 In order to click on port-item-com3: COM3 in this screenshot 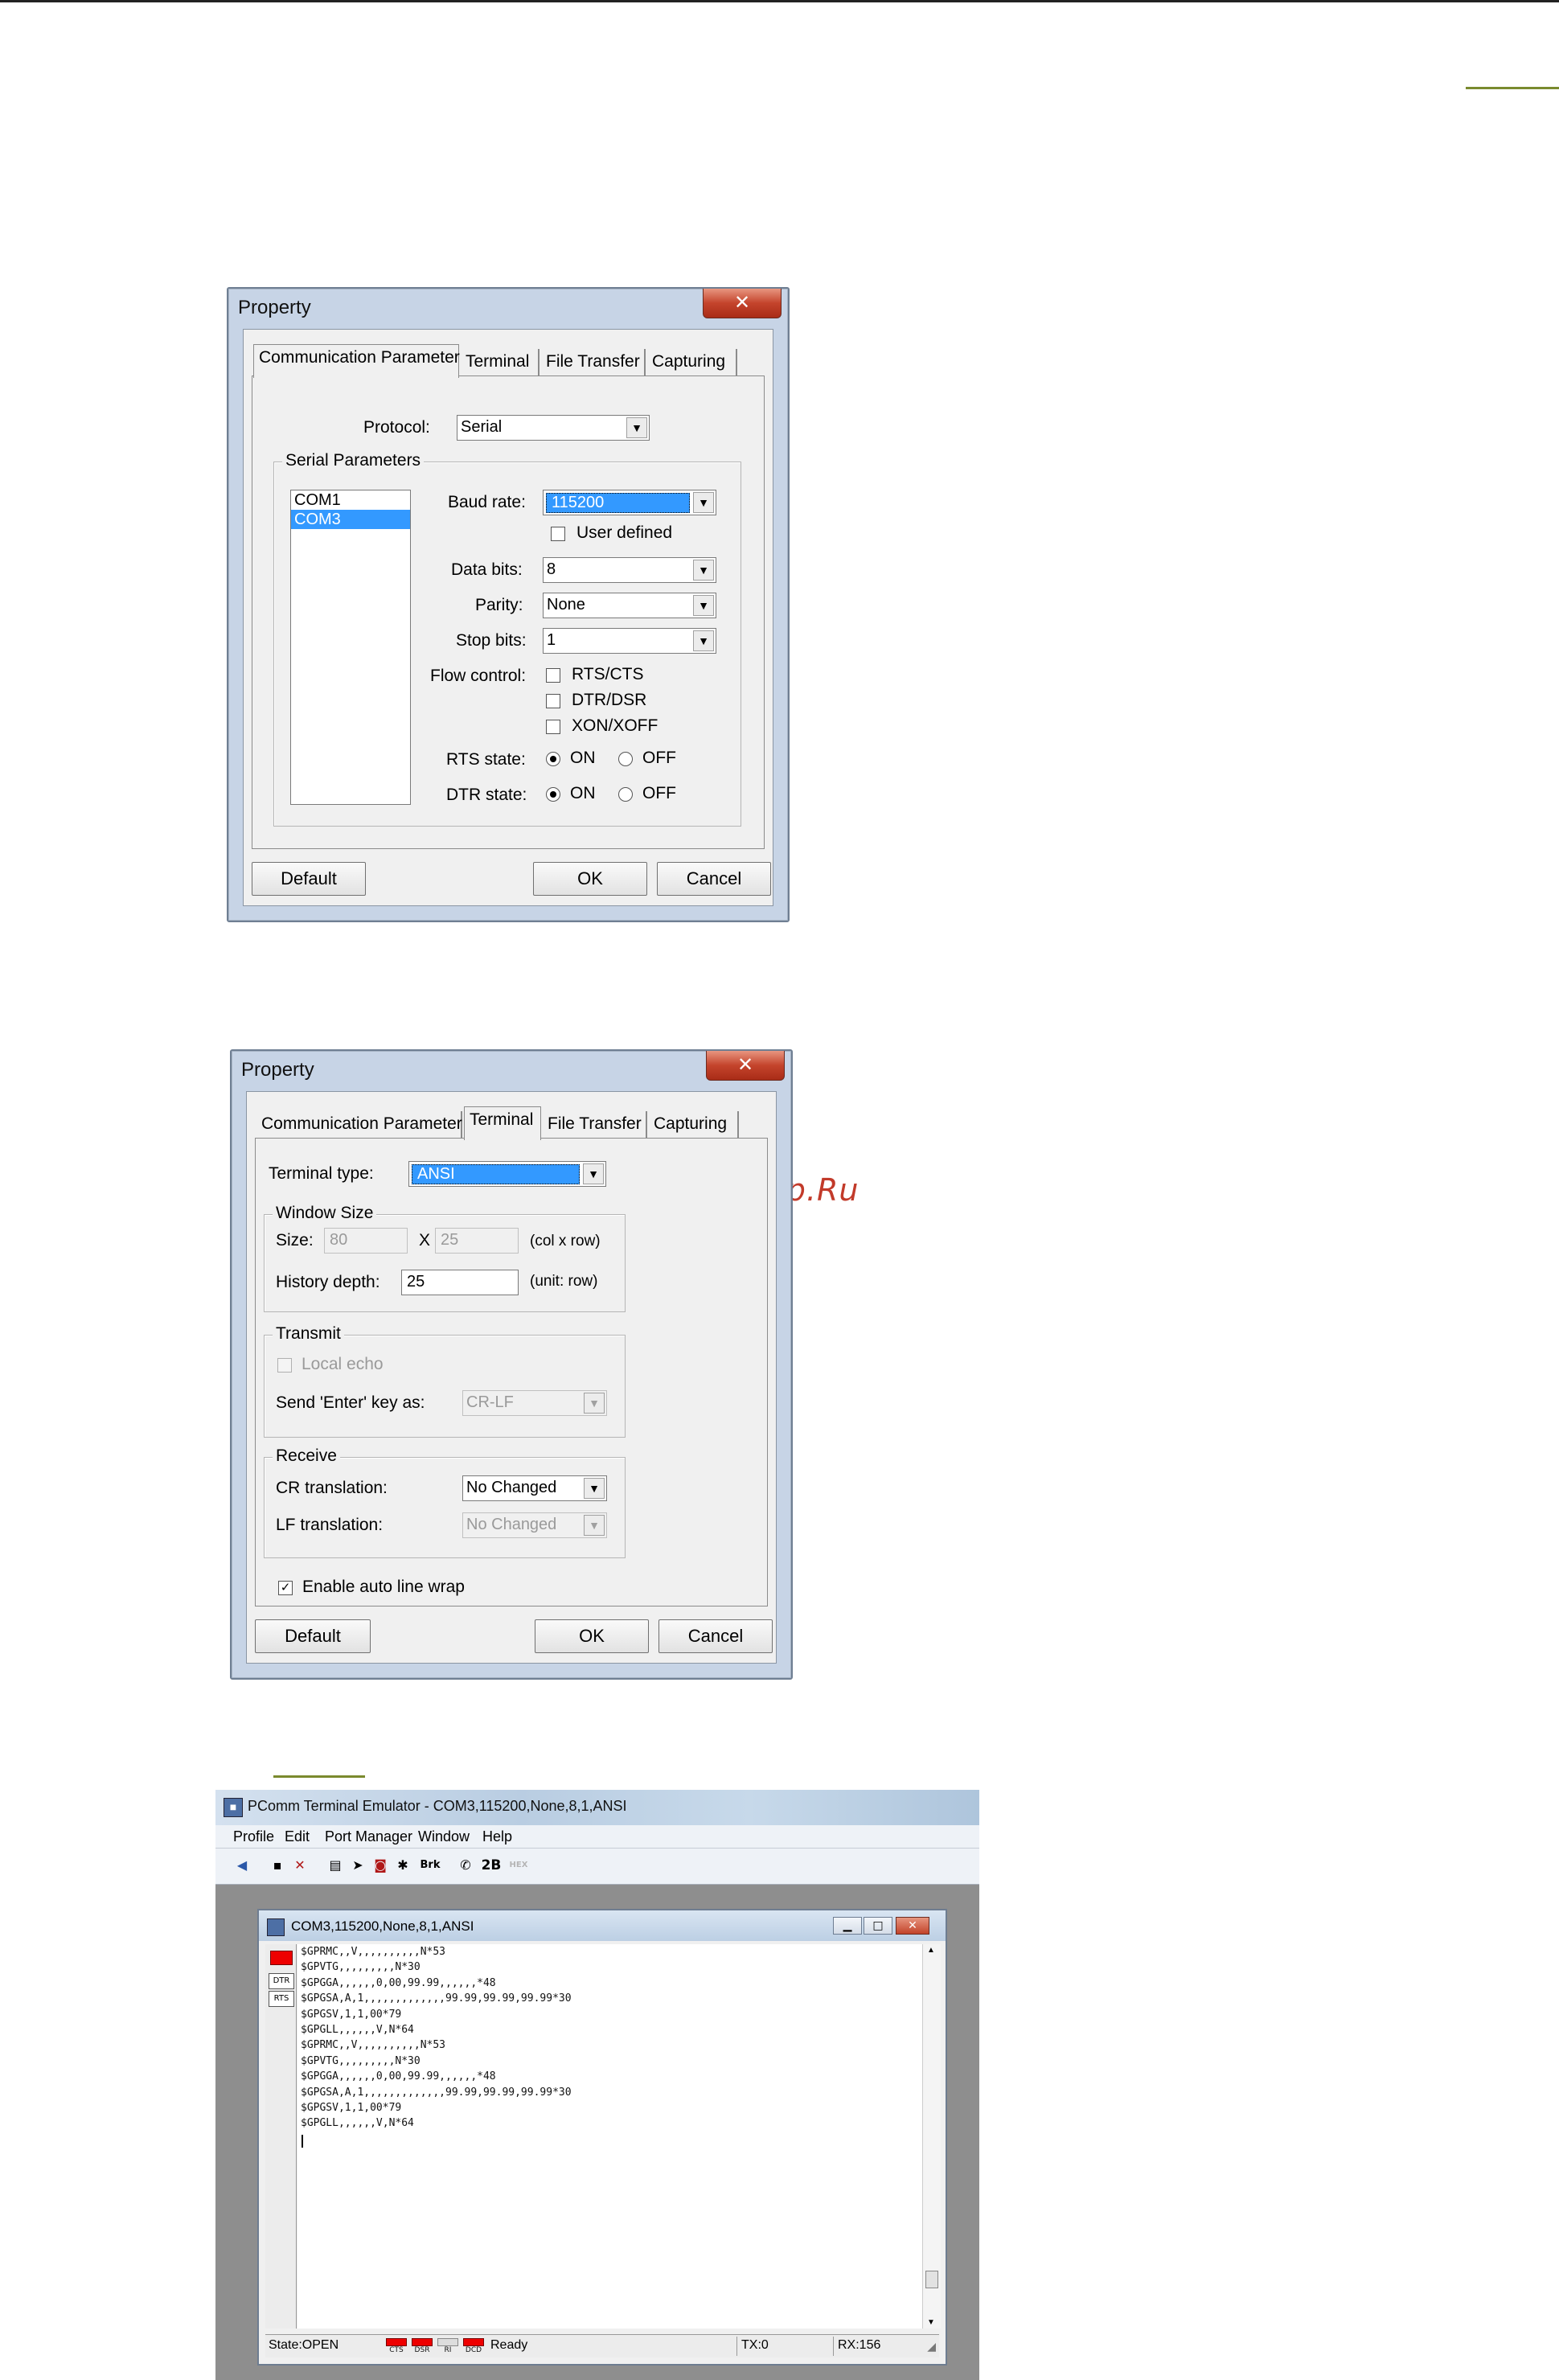, I will do `click(350, 519)`.